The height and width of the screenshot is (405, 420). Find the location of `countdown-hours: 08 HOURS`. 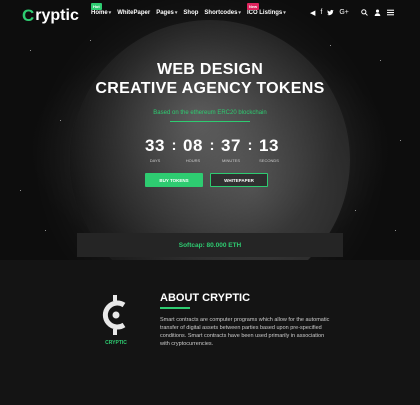

countdown-hours: 08 HOURS is located at coordinates (193, 149).